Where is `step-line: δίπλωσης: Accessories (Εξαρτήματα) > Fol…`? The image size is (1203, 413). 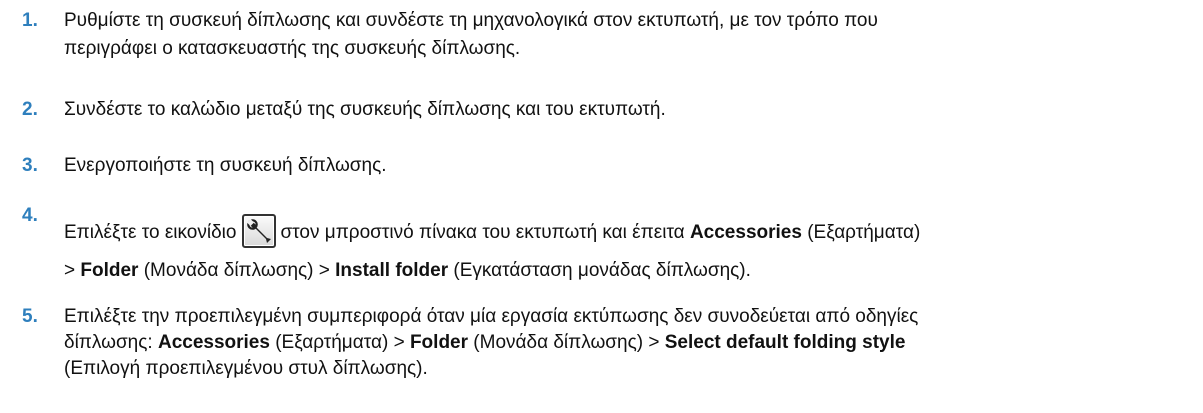 step-line: δίπλωσης: Accessories (Εξαρτήματα) > Fol… is located at coordinates (629, 343).